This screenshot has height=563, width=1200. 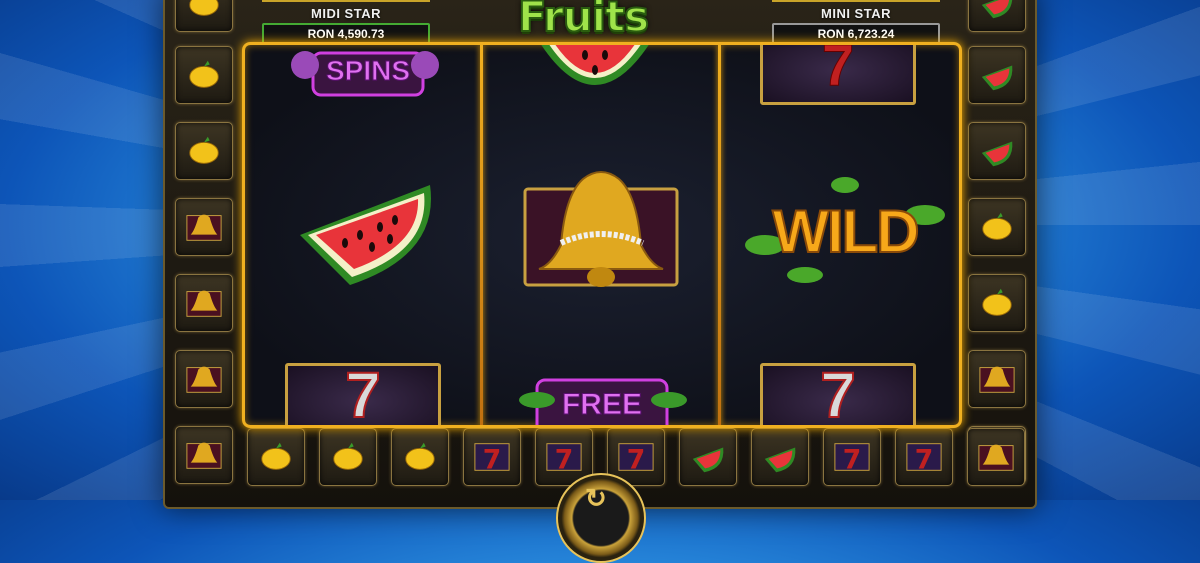 What do you see at coordinates (346, 1) in the screenshot?
I see `jackpot-midi-bar` at bounding box center [346, 1].